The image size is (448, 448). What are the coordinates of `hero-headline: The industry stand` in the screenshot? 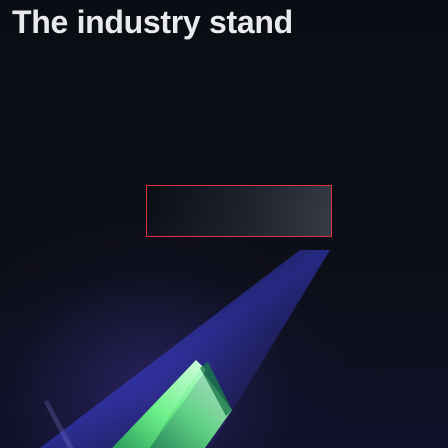 It's located at (152, 22).